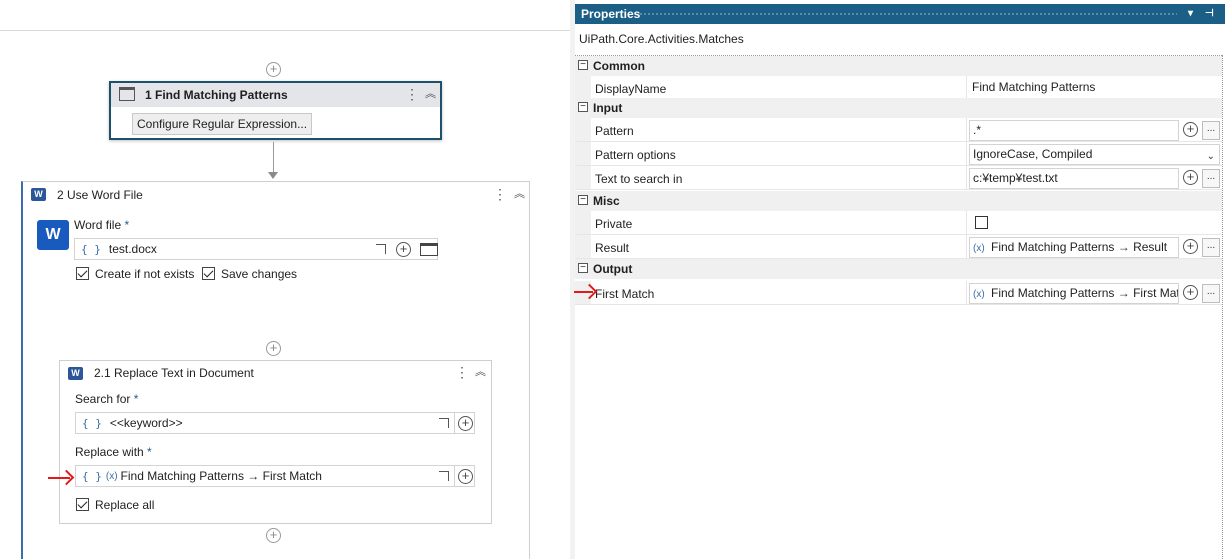 The height and width of the screenshot is (559, 1231). What do you see at coordinates (635, 155) in the screenshot?
I see `property-name: Pattern options` at bounding box center [635, 155].